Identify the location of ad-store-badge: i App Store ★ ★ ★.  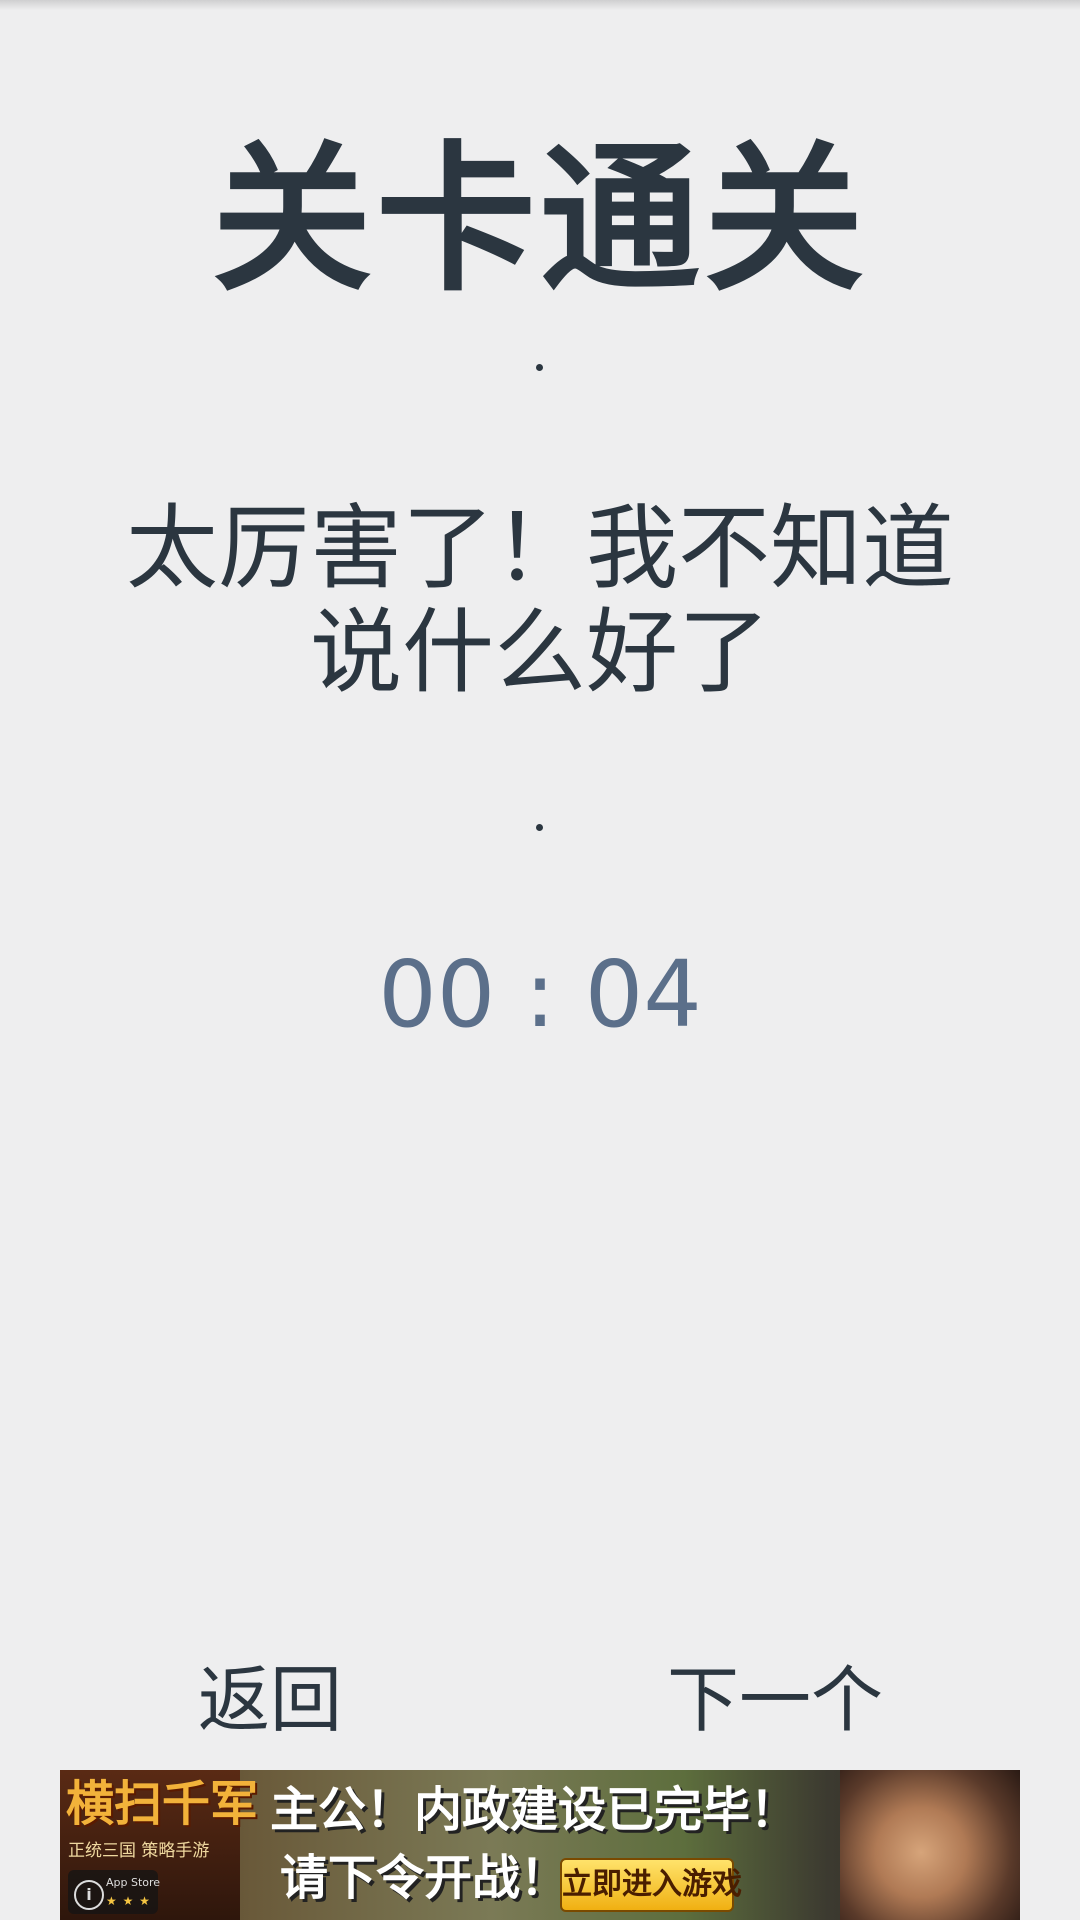
(114, 1892).